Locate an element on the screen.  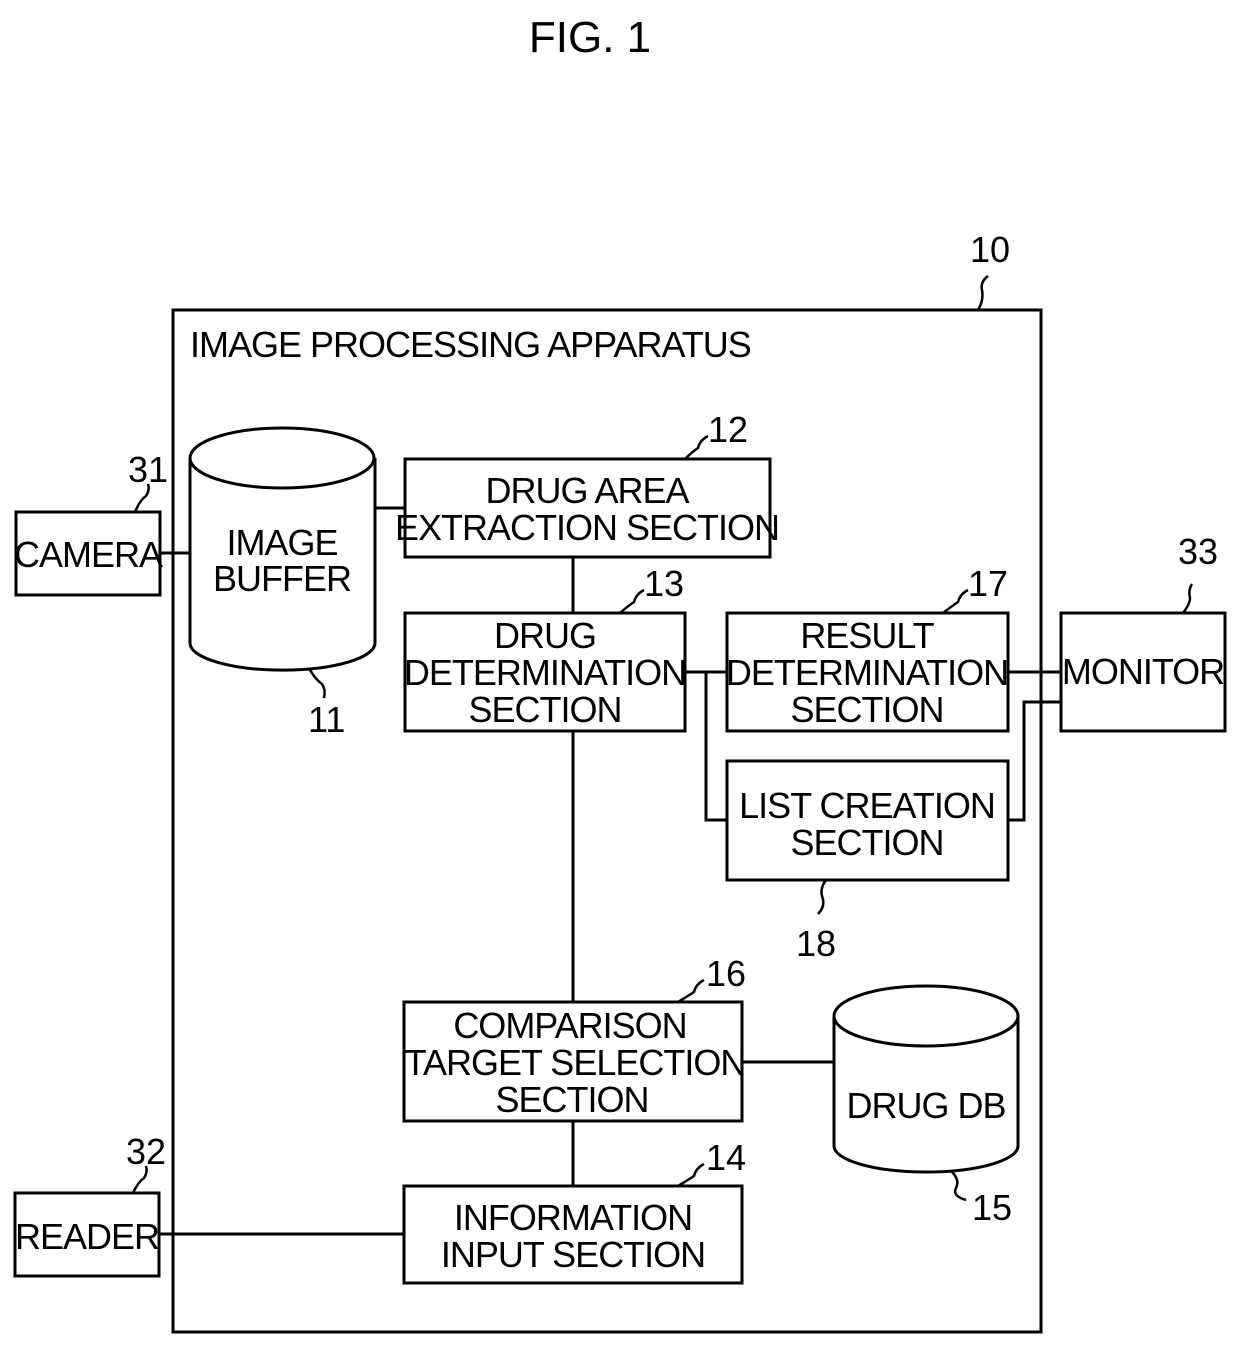
comparison-label-2: TARGET SELECTION is located at coordinates (575, 1062).